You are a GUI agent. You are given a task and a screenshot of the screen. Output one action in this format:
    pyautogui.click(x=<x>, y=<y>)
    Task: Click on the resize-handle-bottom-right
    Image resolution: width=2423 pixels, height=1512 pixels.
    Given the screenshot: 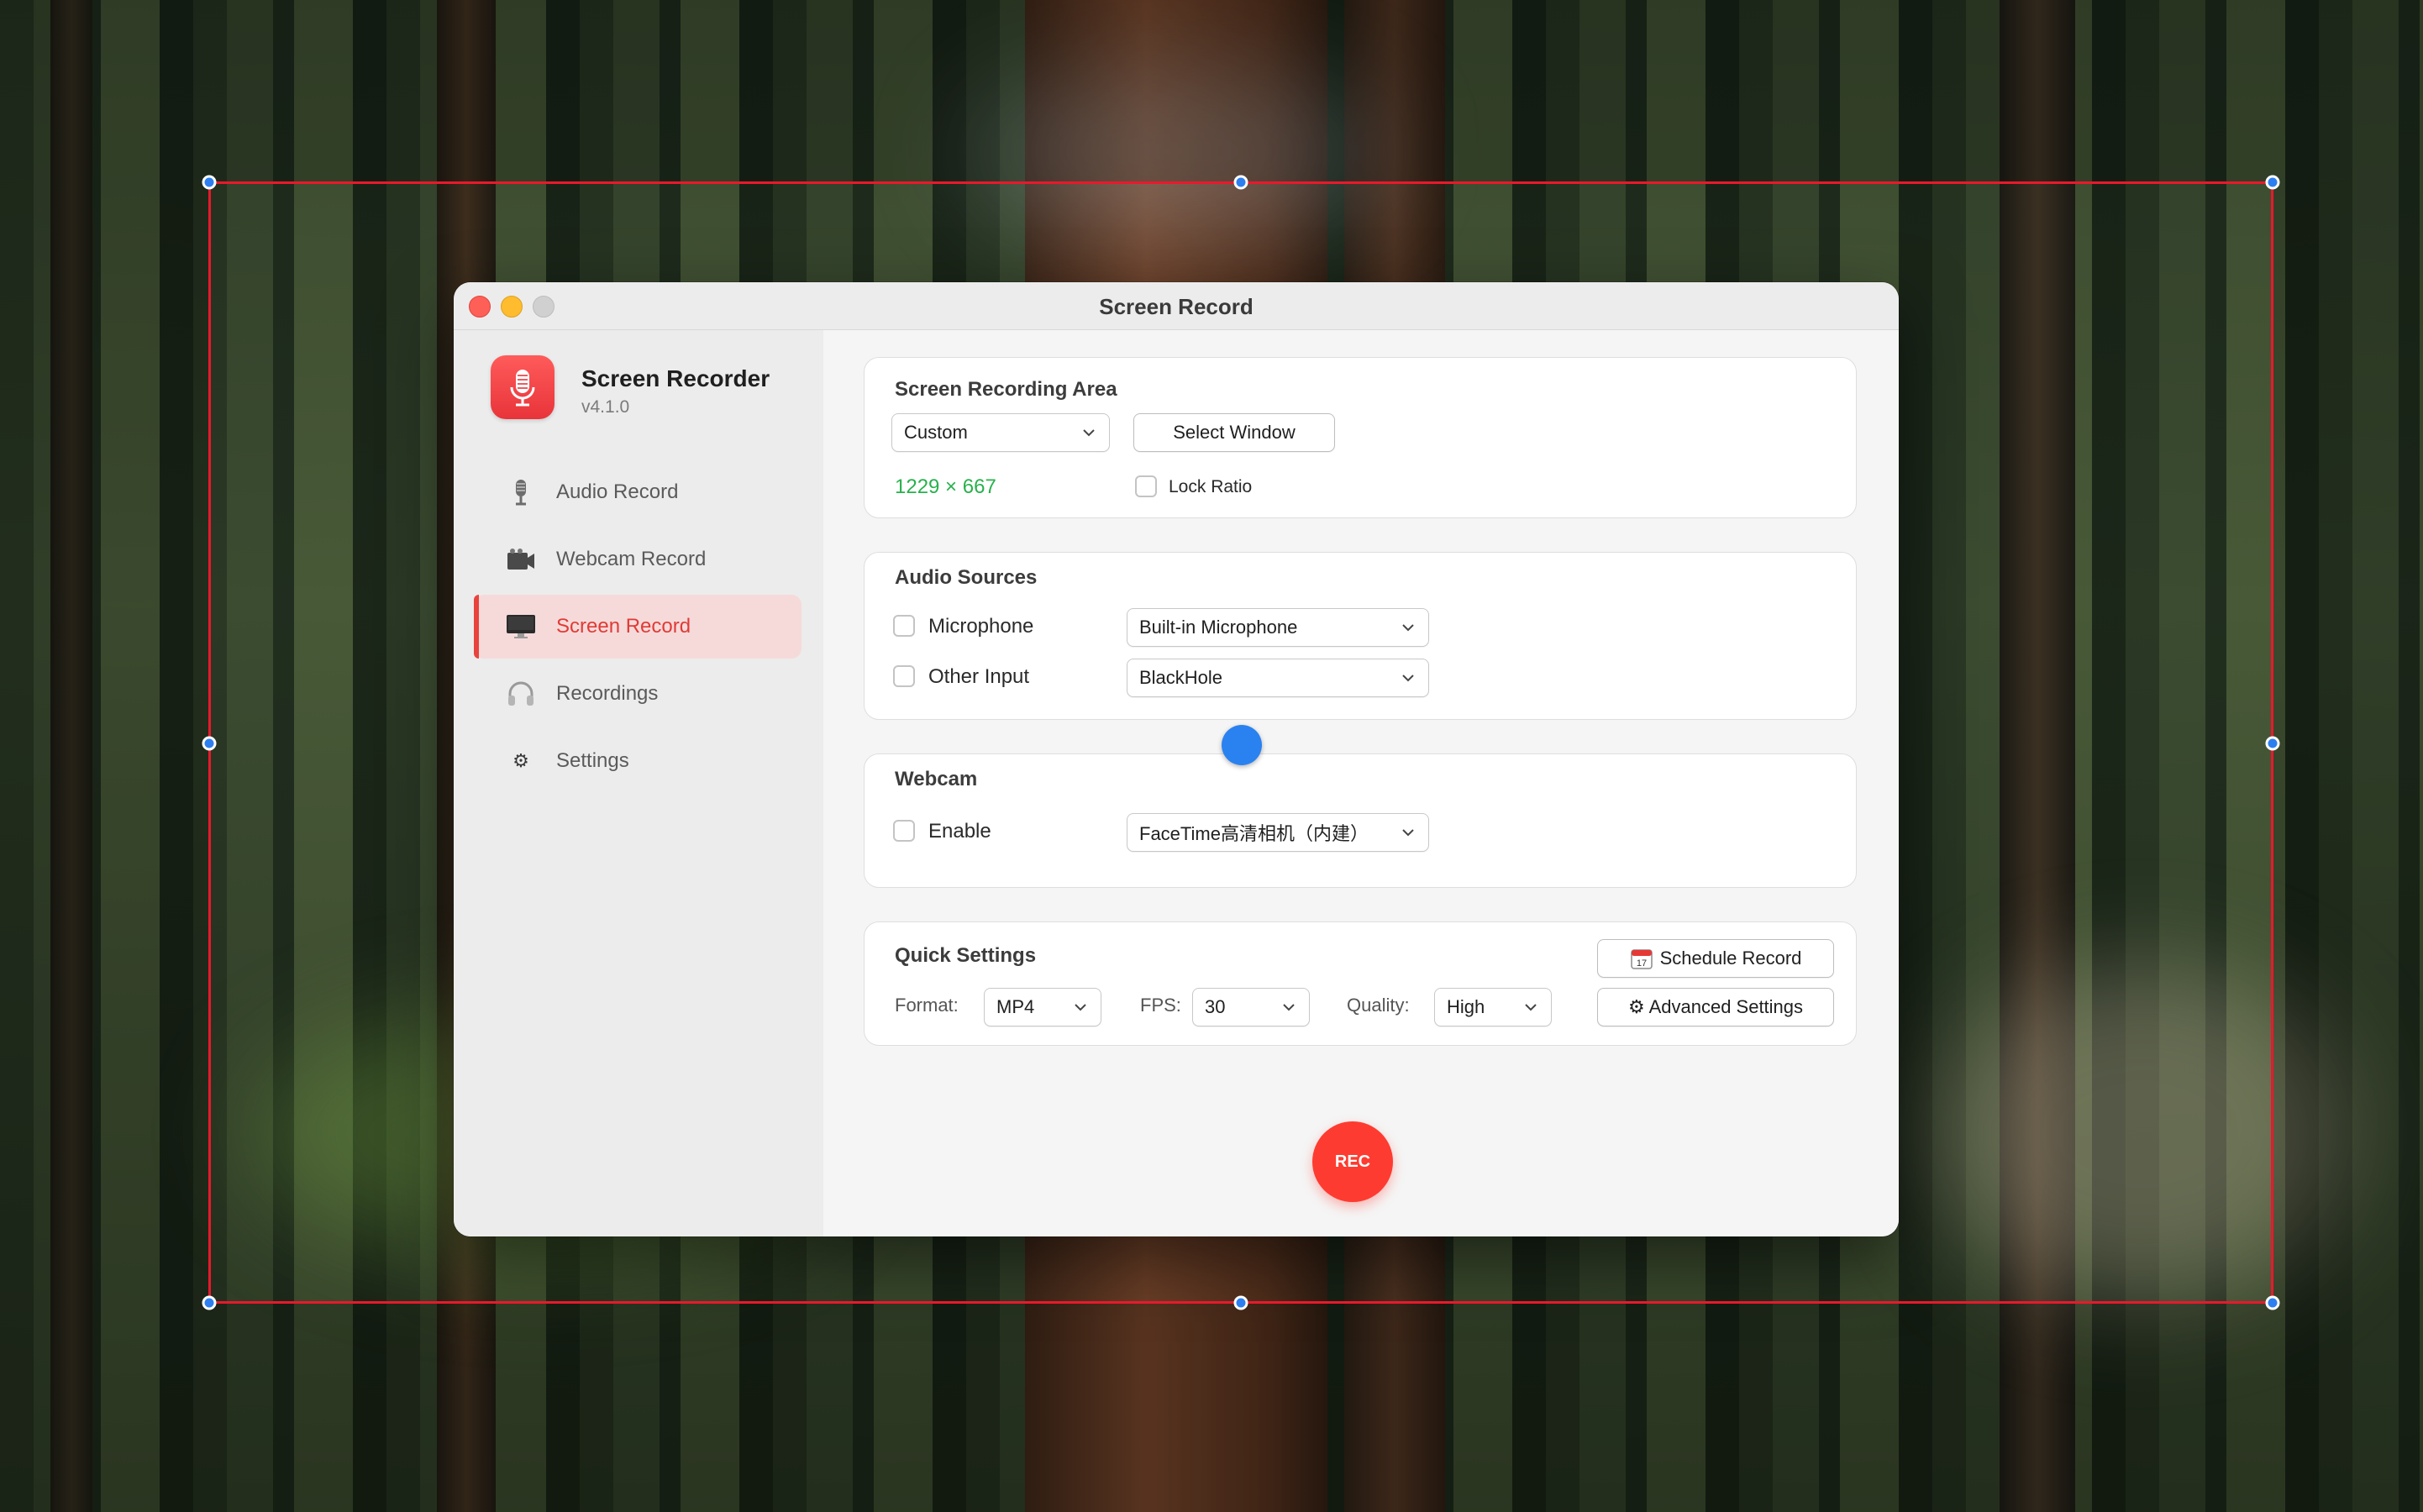 What is the action you would take?
    pyautogui.click(x=2272, y=1302)
    